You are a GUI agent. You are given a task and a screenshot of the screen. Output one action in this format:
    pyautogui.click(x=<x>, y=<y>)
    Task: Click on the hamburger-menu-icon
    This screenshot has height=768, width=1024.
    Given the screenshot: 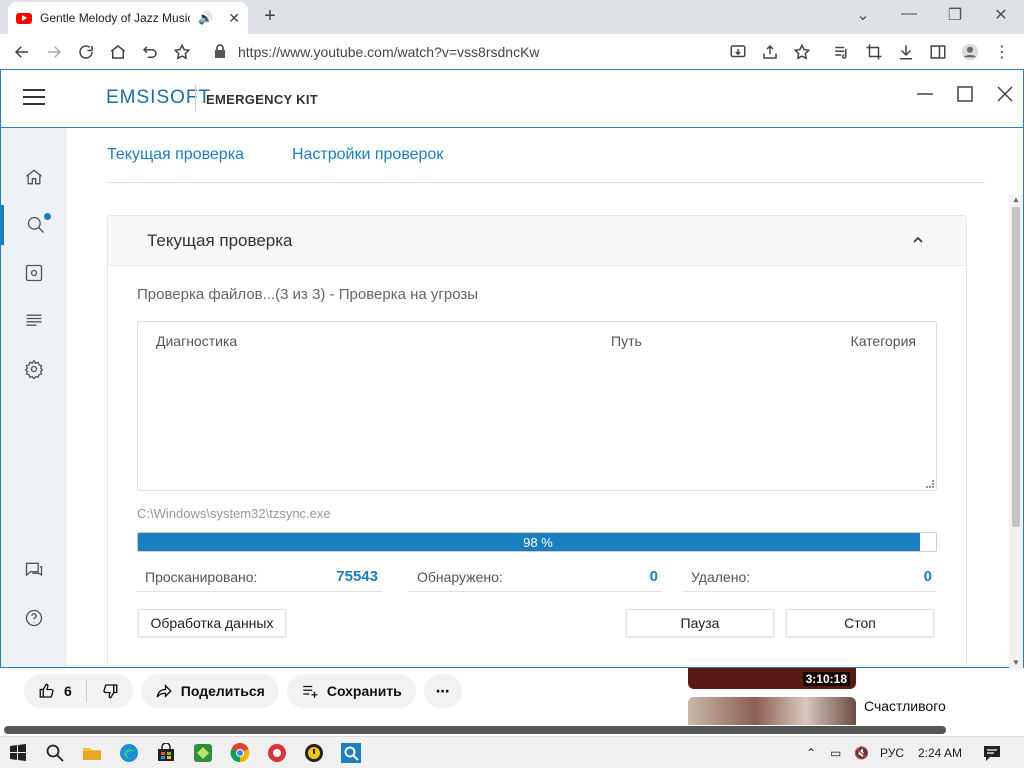 What is the action you would take?
    pyautogui.click(x=34, y=98)
    